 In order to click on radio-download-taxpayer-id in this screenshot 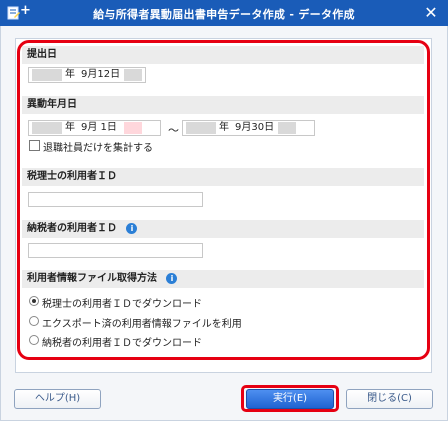, I will do `click(34, 340)`.